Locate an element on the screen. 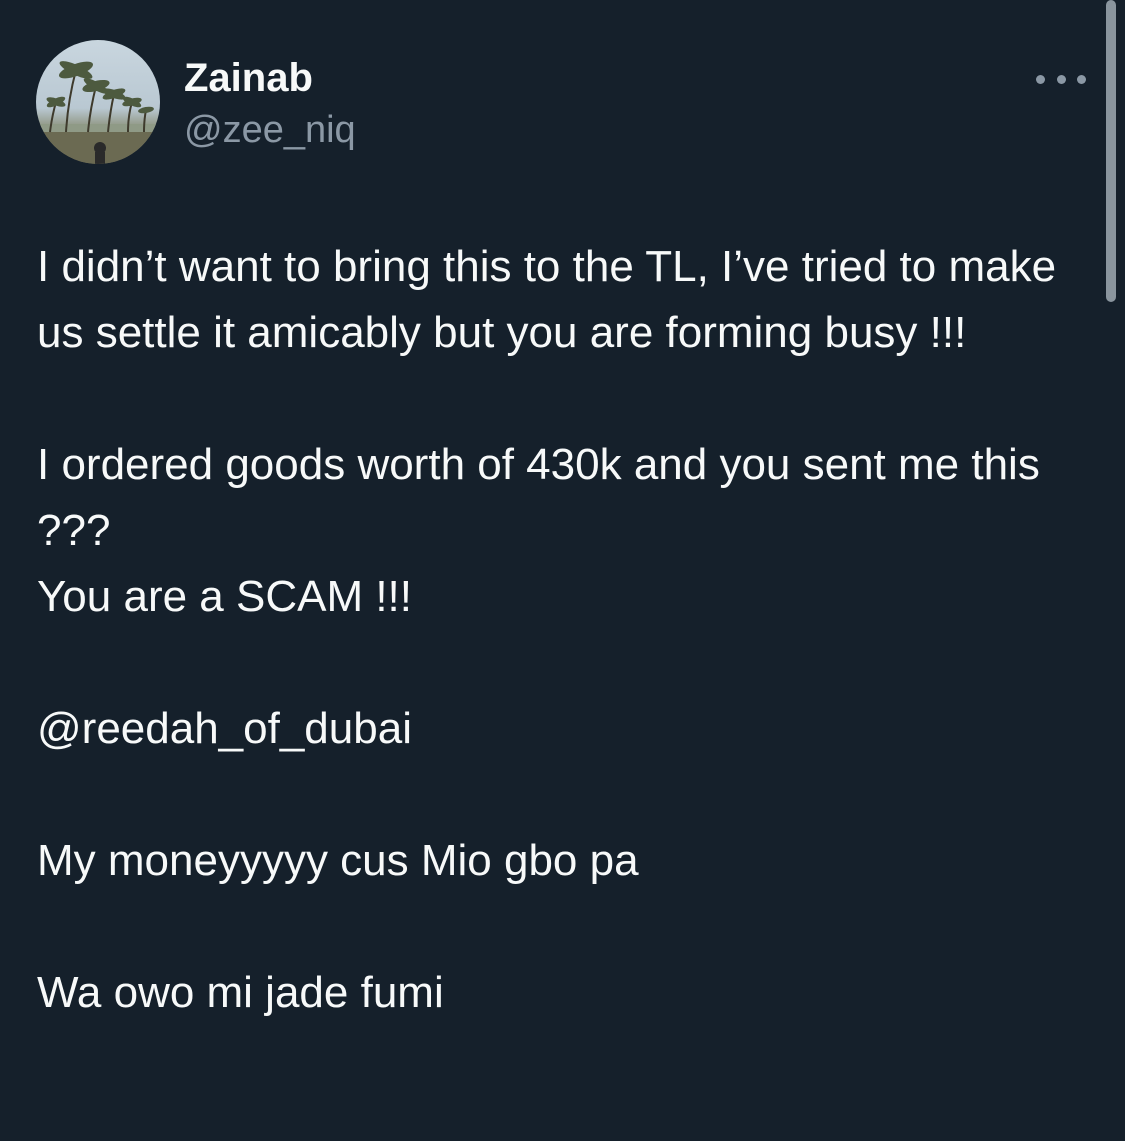 The width and height of the screenshot is (1125, 1141). more-options-button is located at coordinates (1061, 79).